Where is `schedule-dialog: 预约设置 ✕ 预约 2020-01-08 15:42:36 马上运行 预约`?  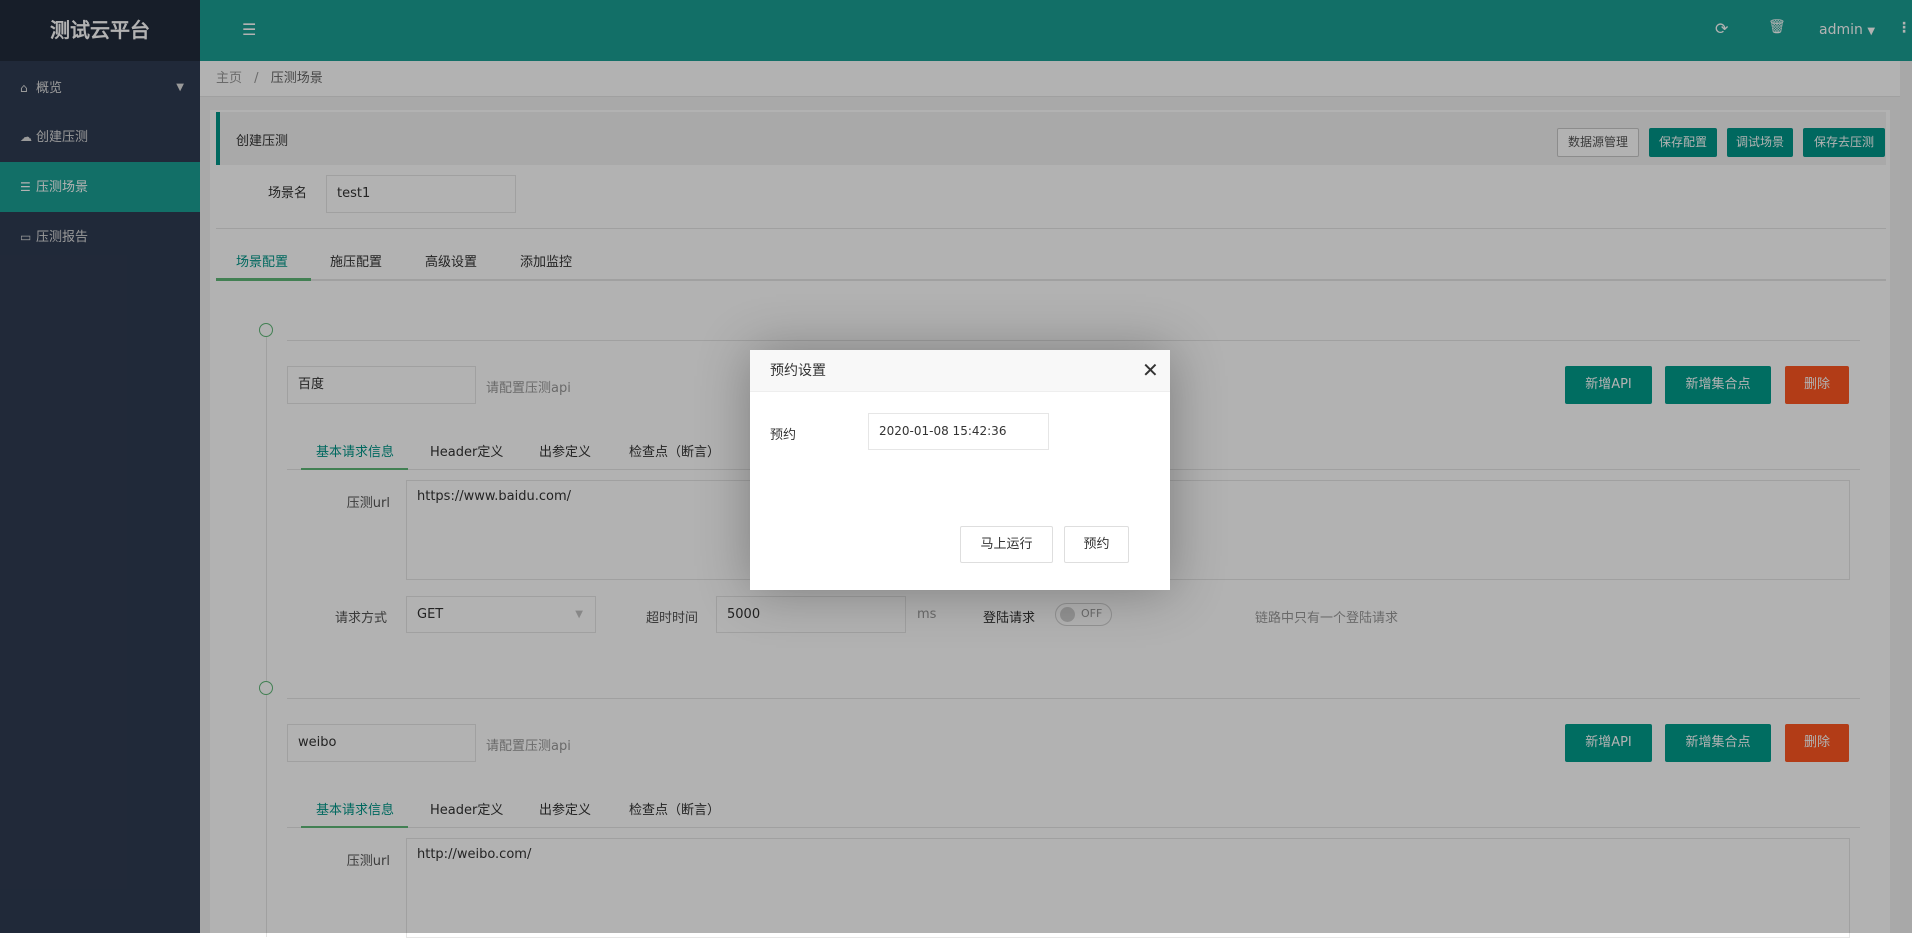 schedule-dialog: 预约设置 ✕ 预约 2020-01-08 15:42:36 马上运行 预约 is located at coordinates (960, 470).